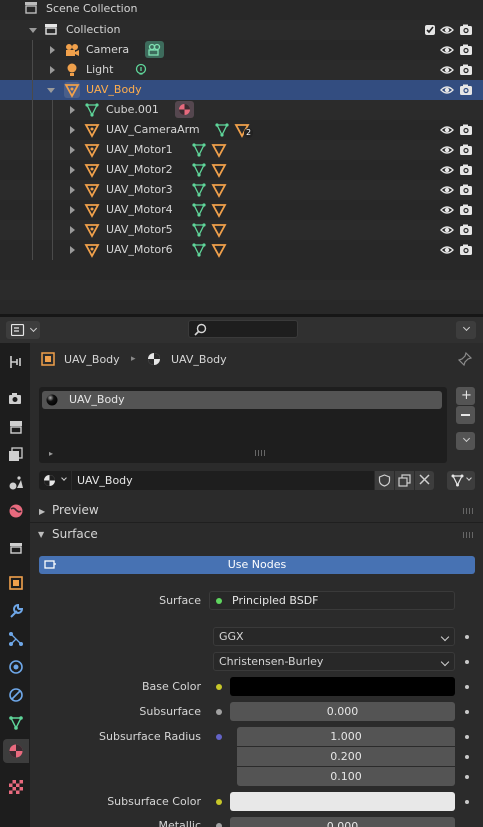 The image size is (483, 827). I want to click on vector-socket-icon, so click(219, 737).